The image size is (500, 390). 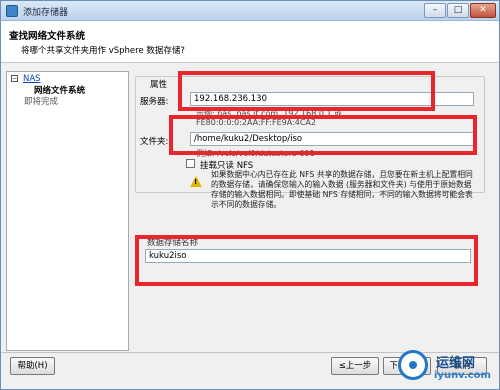 What do you see at coordinates (14, 78) in the screenshot?
I see `collapse-icon: −` at bounding box center [14, 78].